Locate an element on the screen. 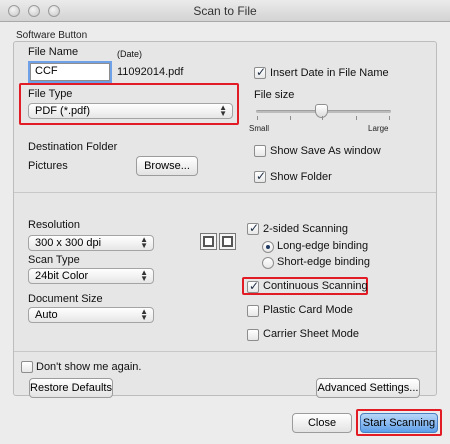  plastic-card-label: Plastic Card Mode is located at coordinates (308, 310).